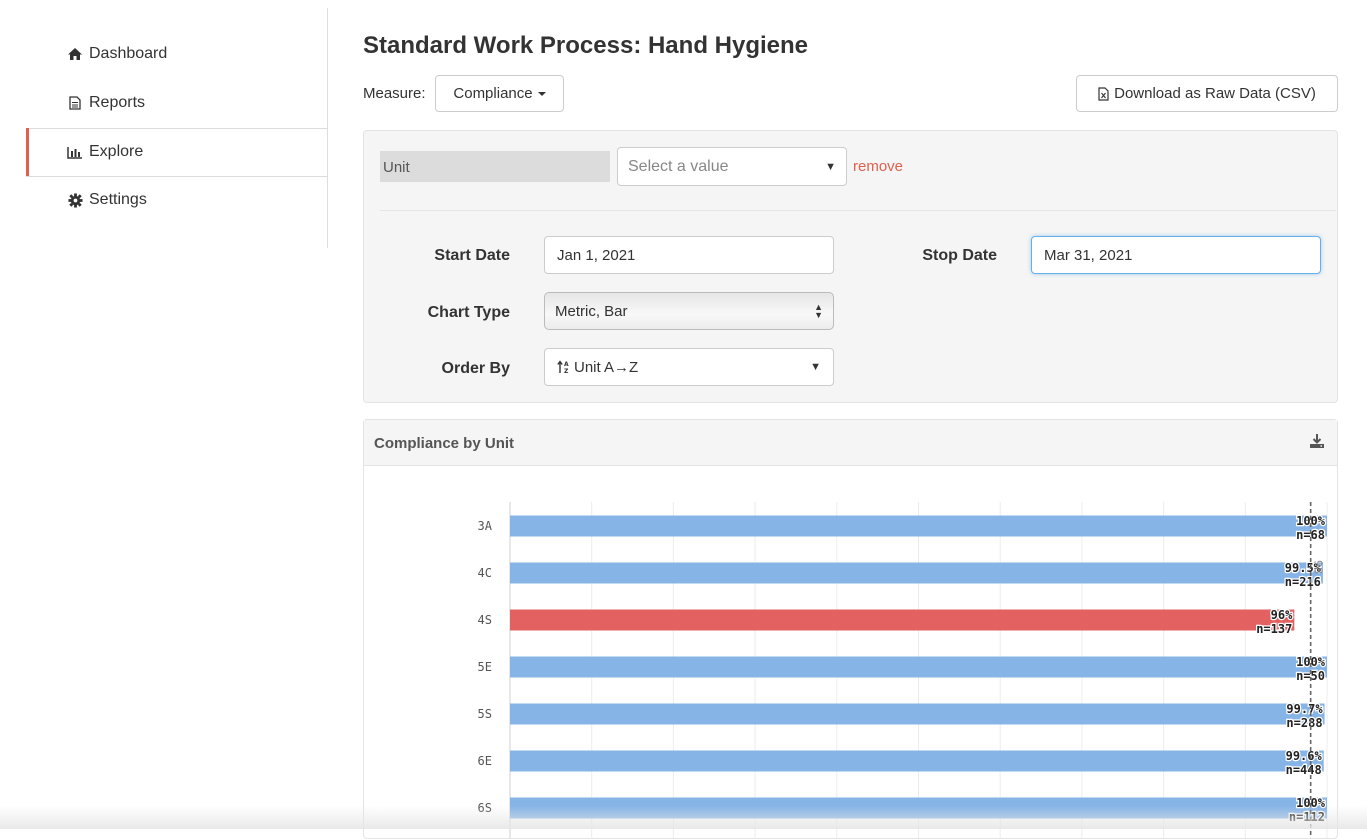 Image resolution: width=1367 pixels, height=839 pixels. What do you see at coordinates (1274, 629) in the screenshot?
I see `n-label: n=137` at bounding box center [1274, 629].